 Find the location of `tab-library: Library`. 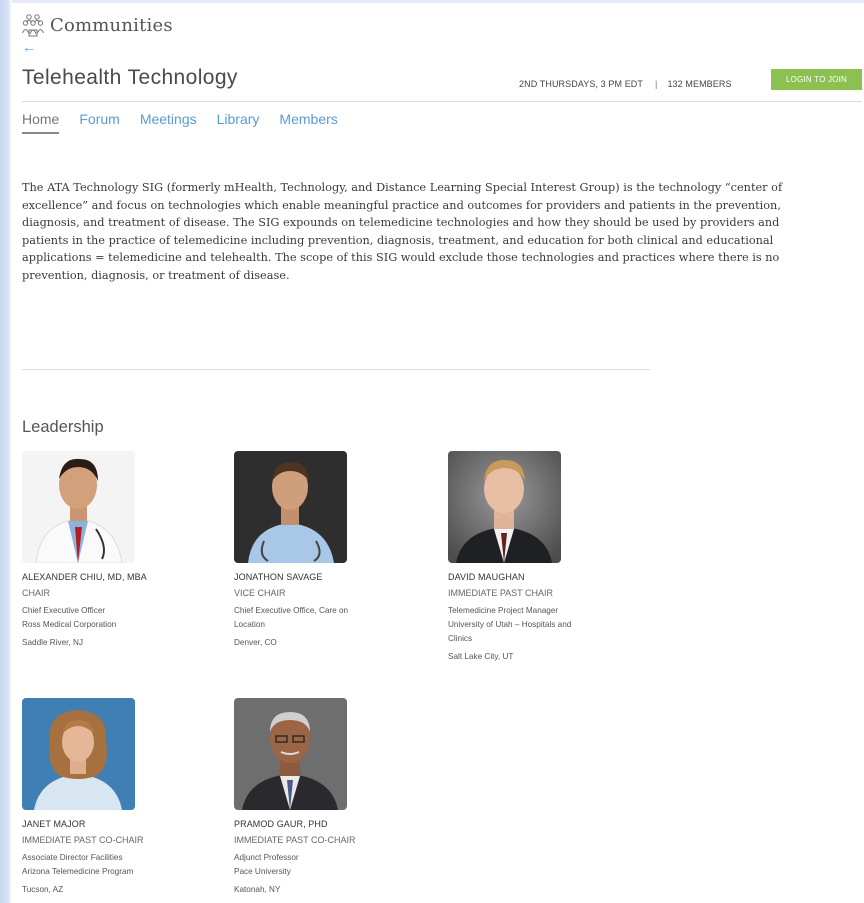

tab-library: Library is located at coordinates (238, 122).